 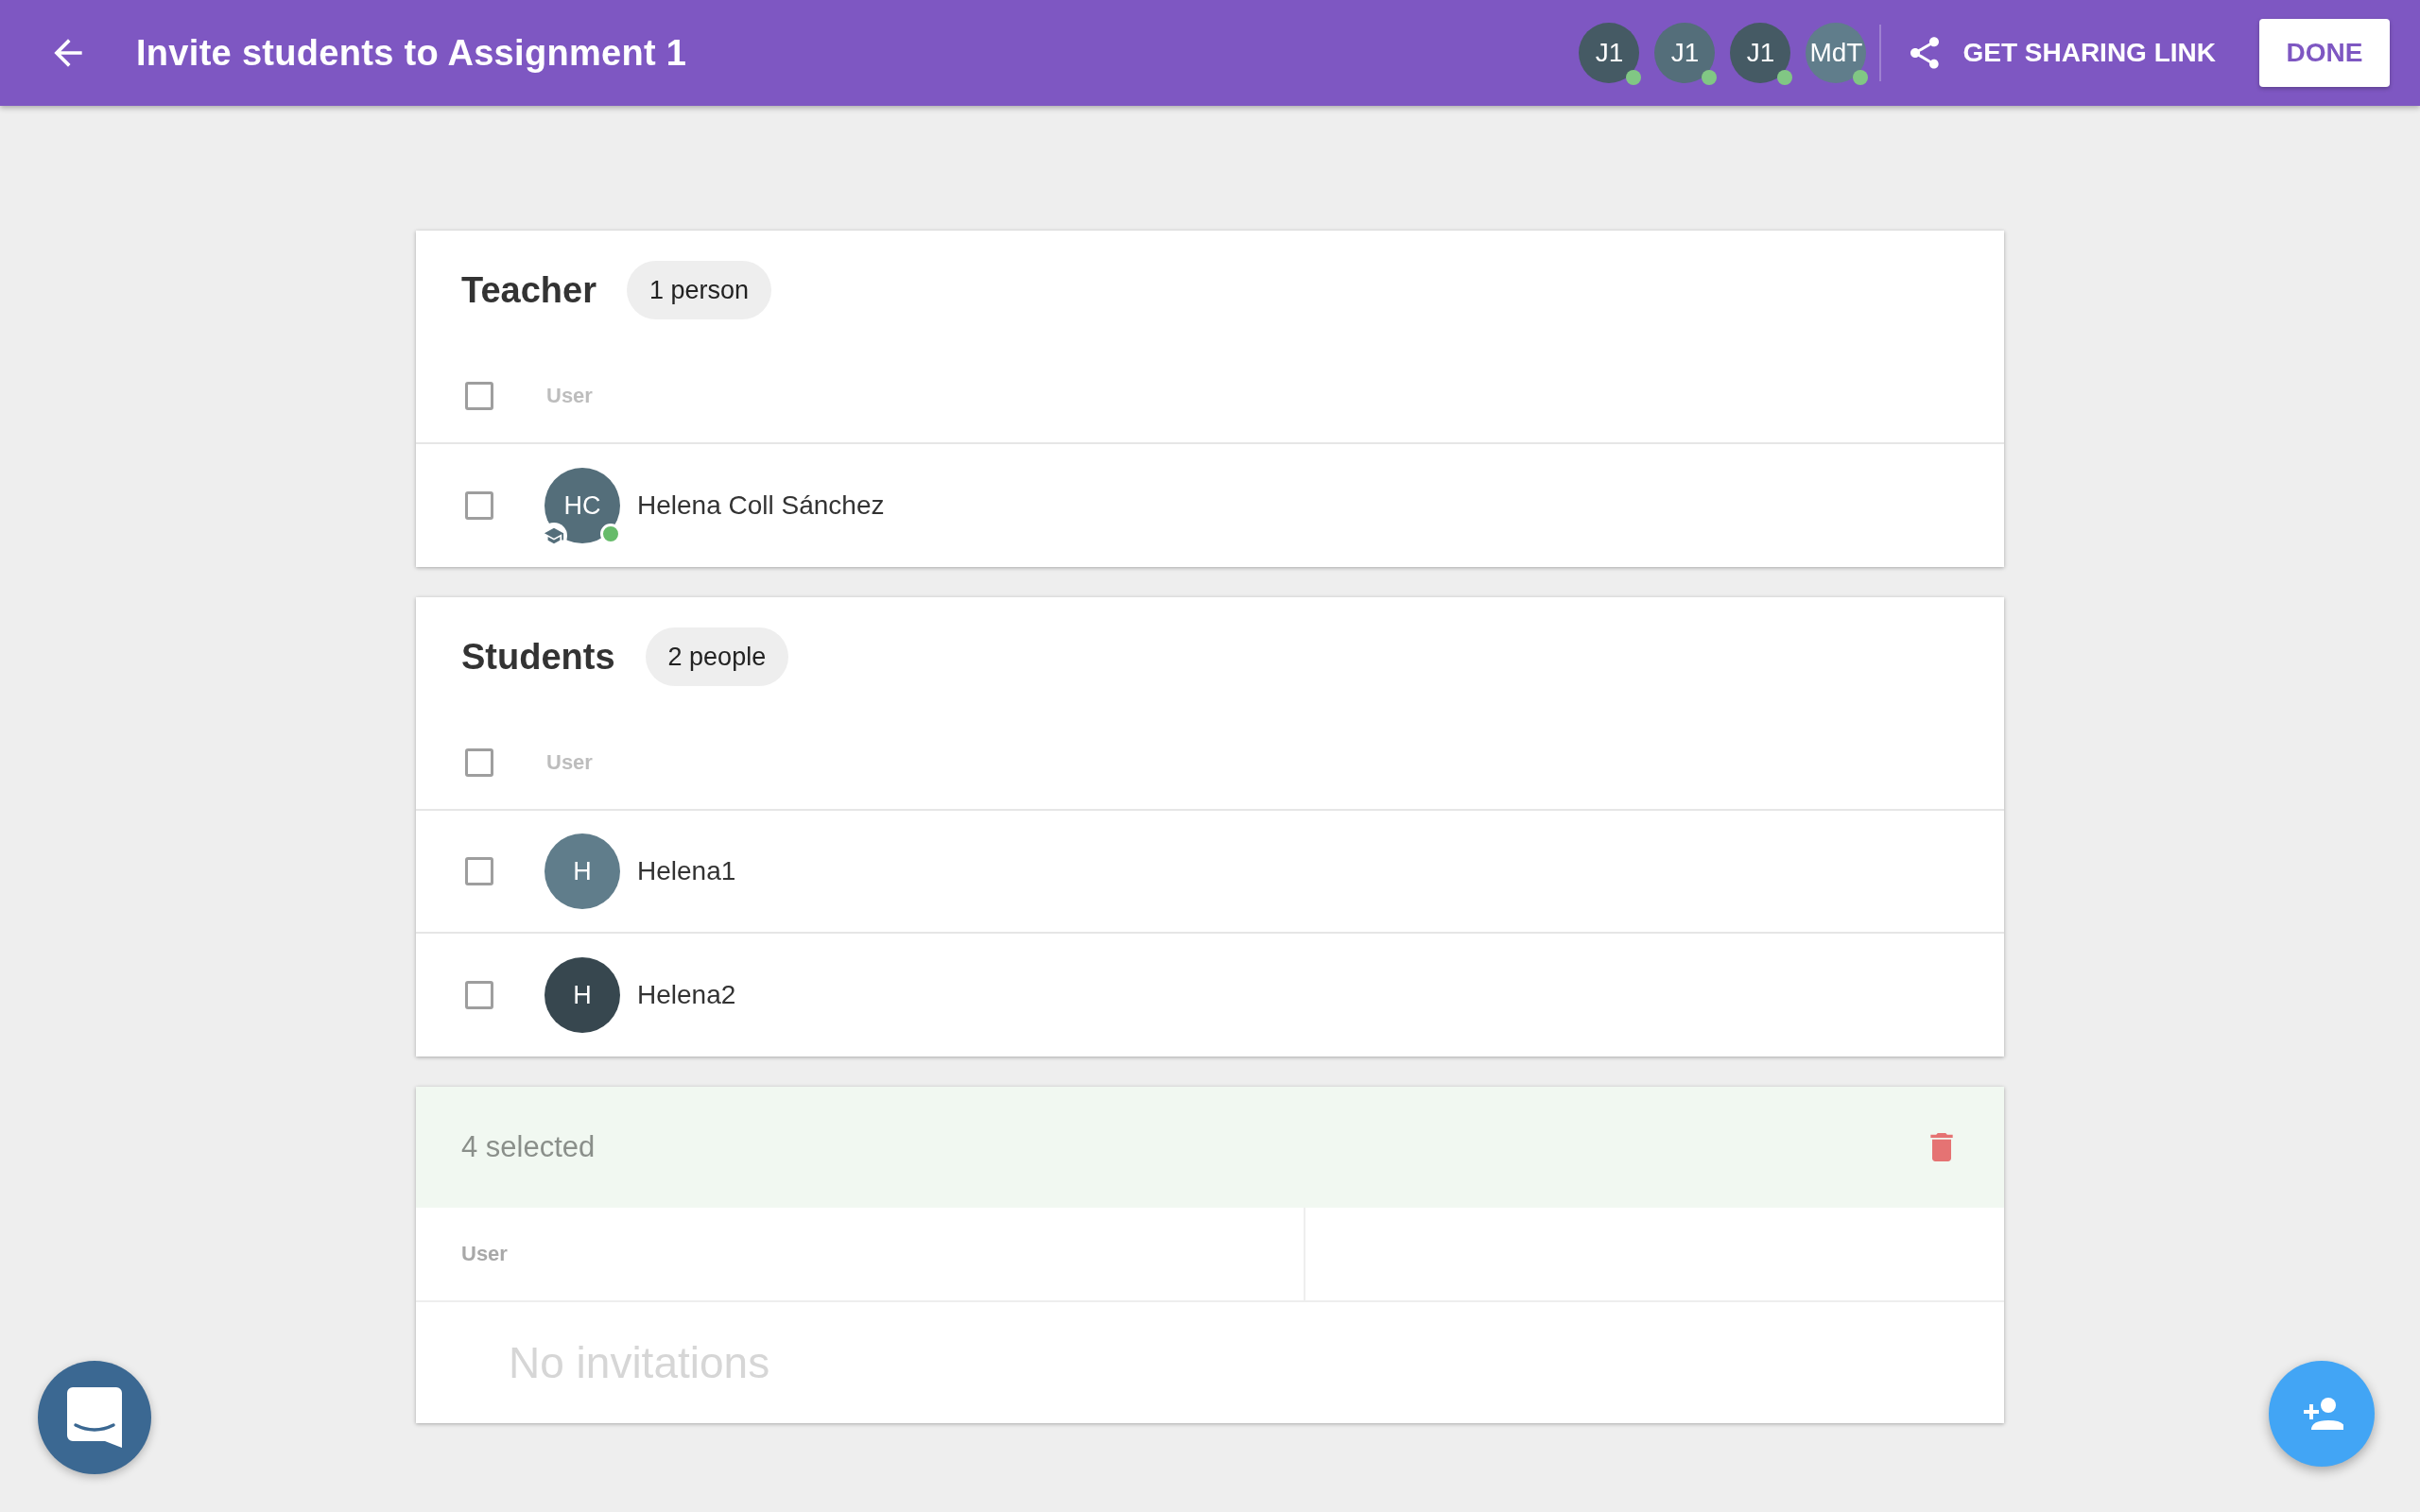 I want to click on user-name: Helena2, so click(x=686, y=995).